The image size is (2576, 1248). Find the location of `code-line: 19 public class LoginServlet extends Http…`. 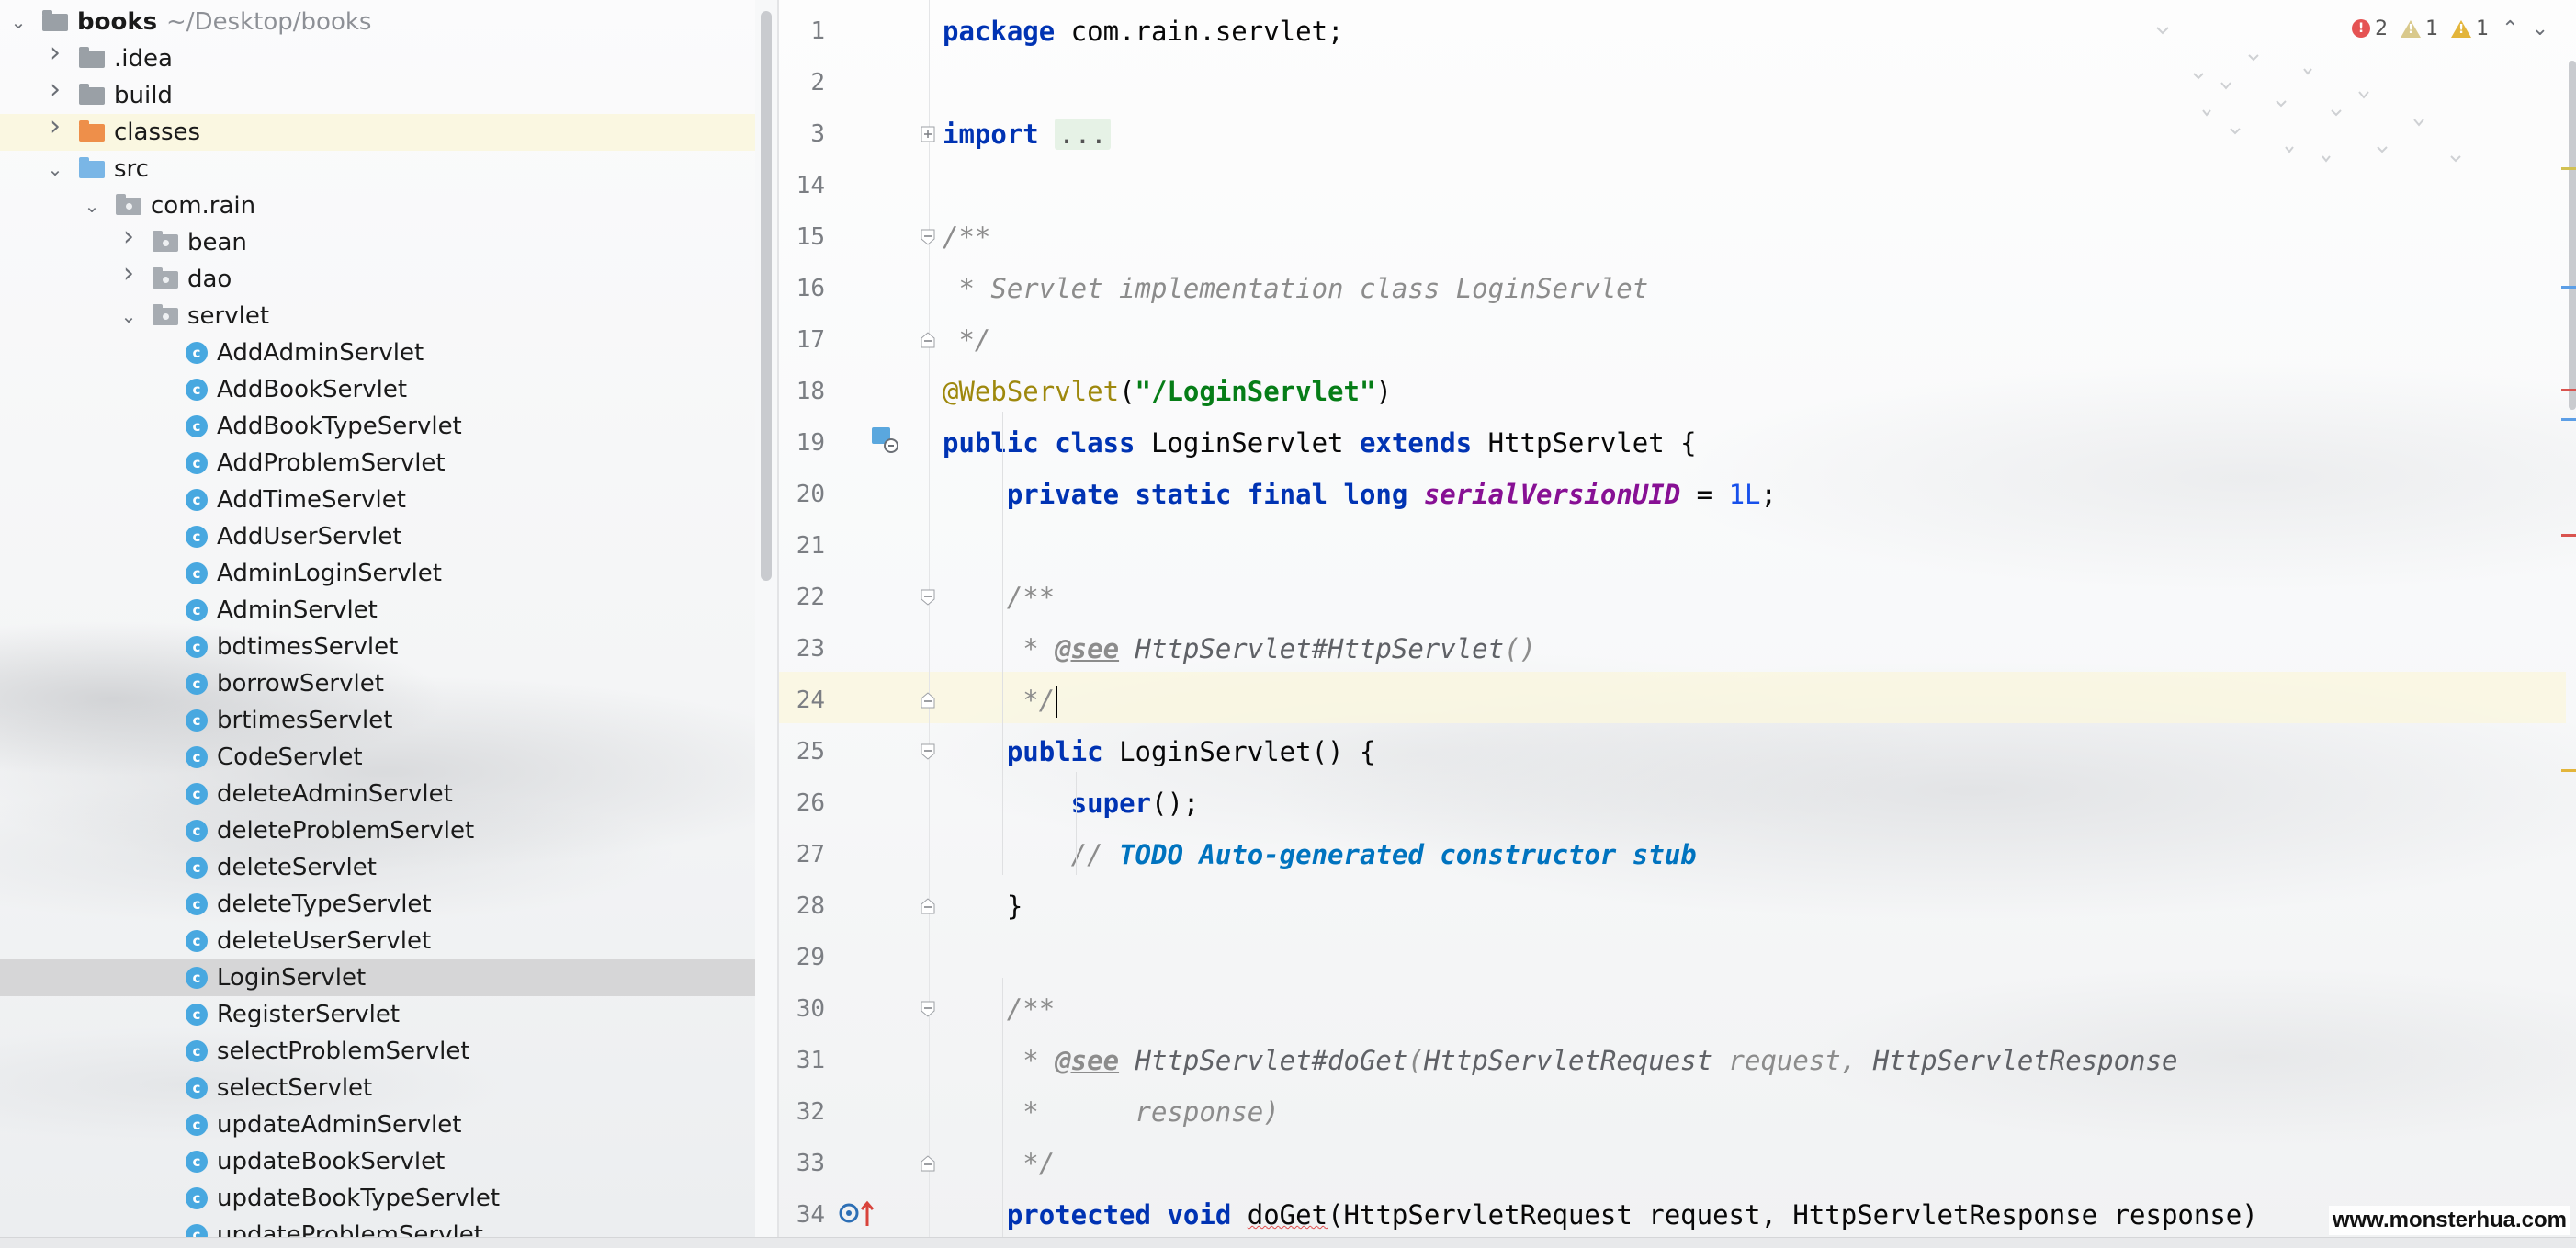

code-line: 19 public class LoginServlet extends Http… is located at coordinates (1672, 443).